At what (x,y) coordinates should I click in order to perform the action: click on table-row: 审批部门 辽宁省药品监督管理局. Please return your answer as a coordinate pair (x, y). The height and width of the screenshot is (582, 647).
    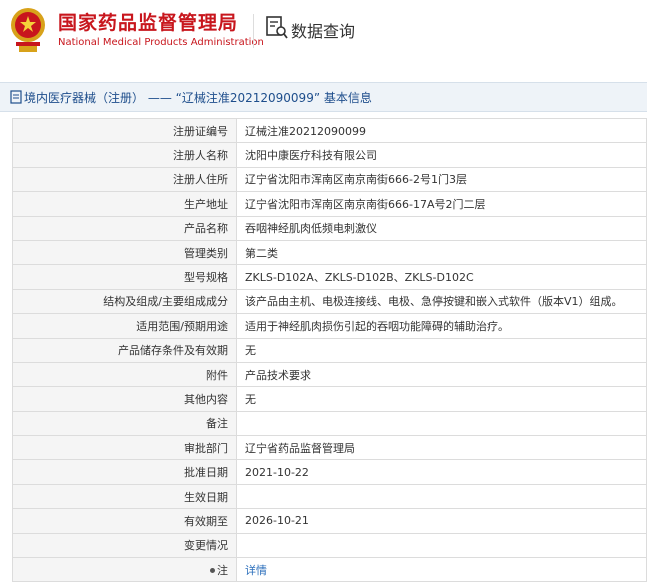
    Looking at the image, I should click on (329, 448).